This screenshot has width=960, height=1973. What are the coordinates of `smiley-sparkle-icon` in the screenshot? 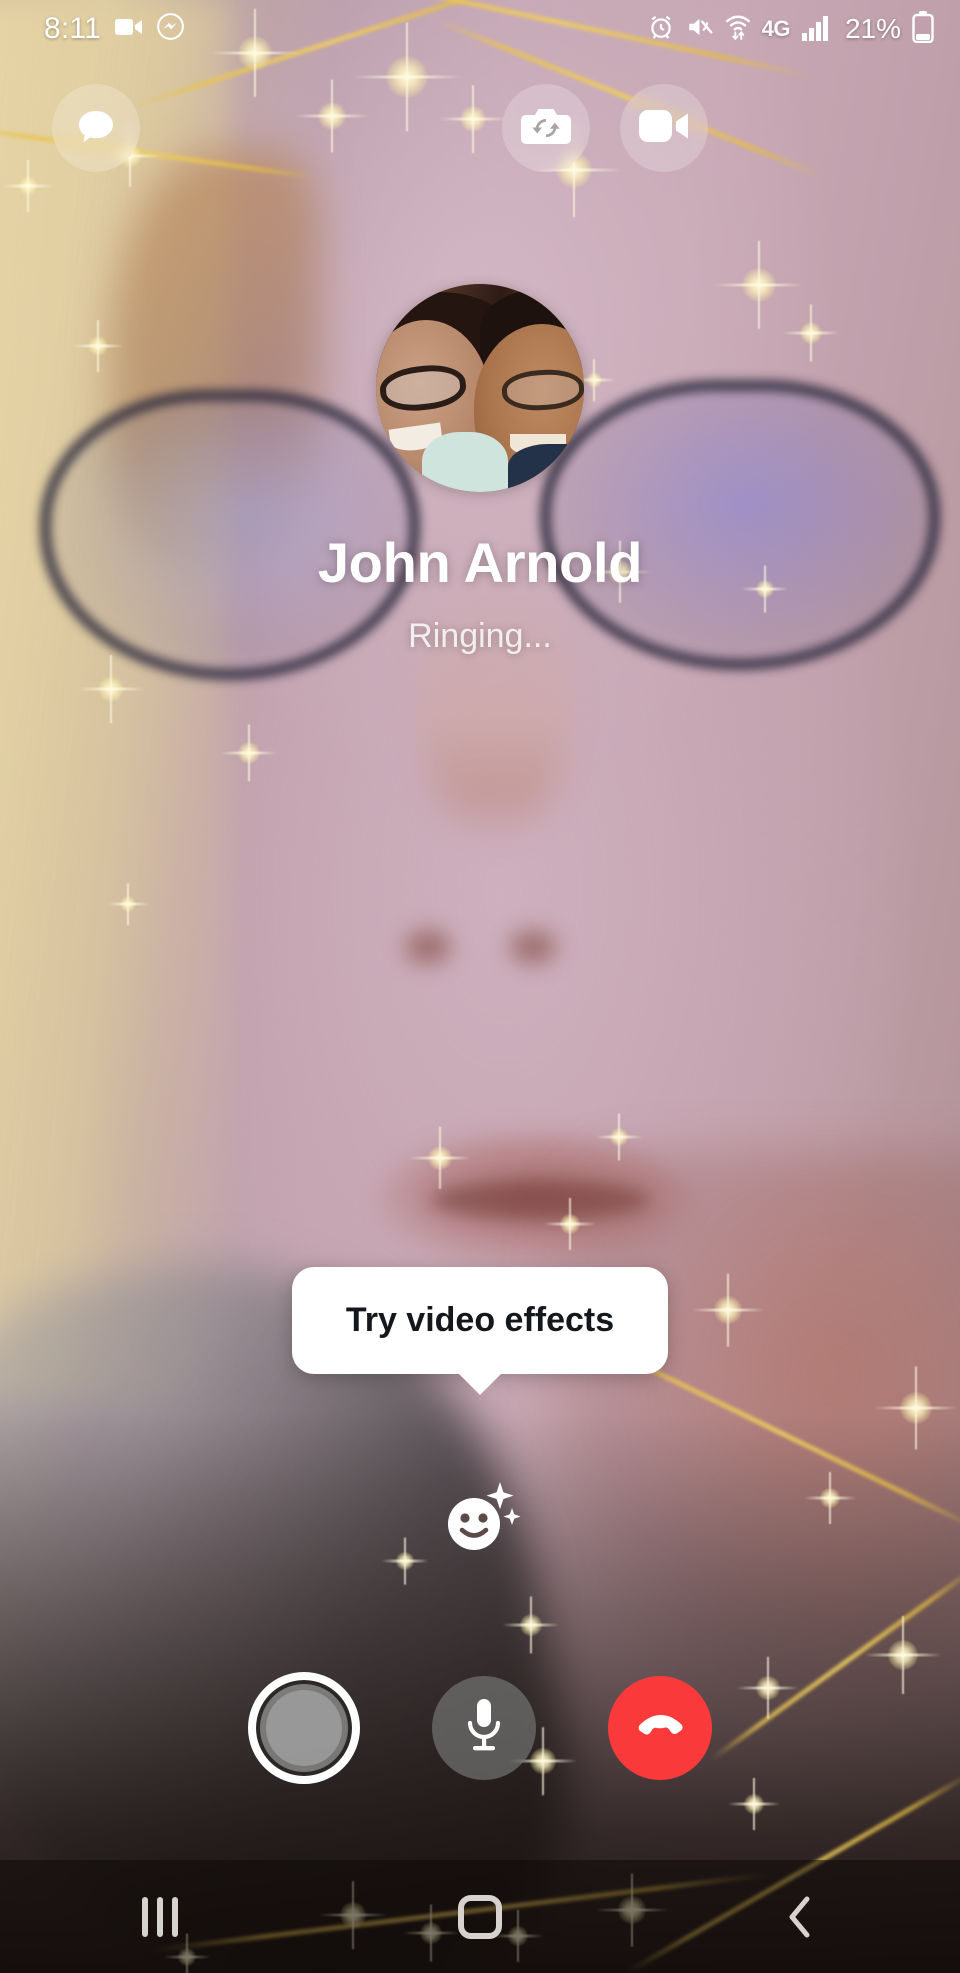 It's located at (480, 1518).